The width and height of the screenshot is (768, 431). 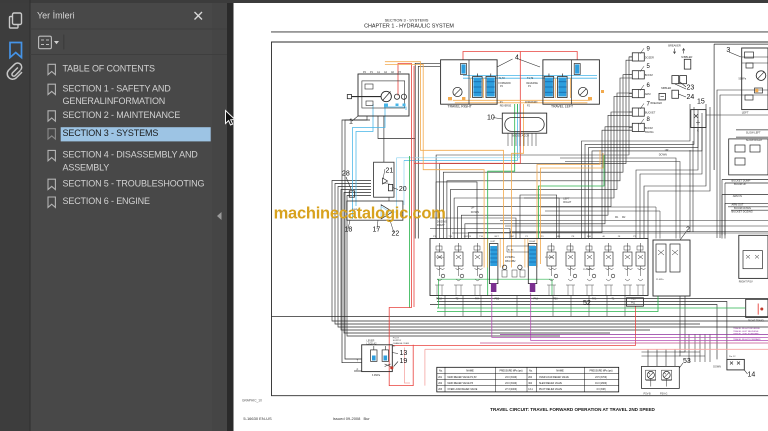 What do you see at coordinates (660, 280) in the screenshot?
I see `svg-text: 21.MPa` at bounding box center [660, 280].